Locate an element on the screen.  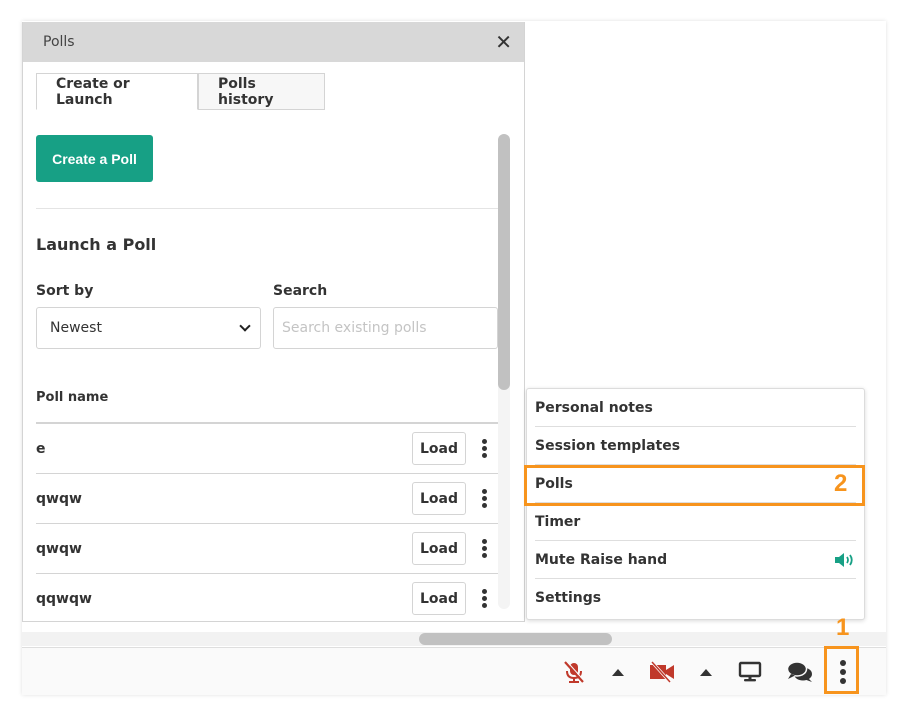
menu-item-label: Mute Raise hand is located at coordinates (601, 559).